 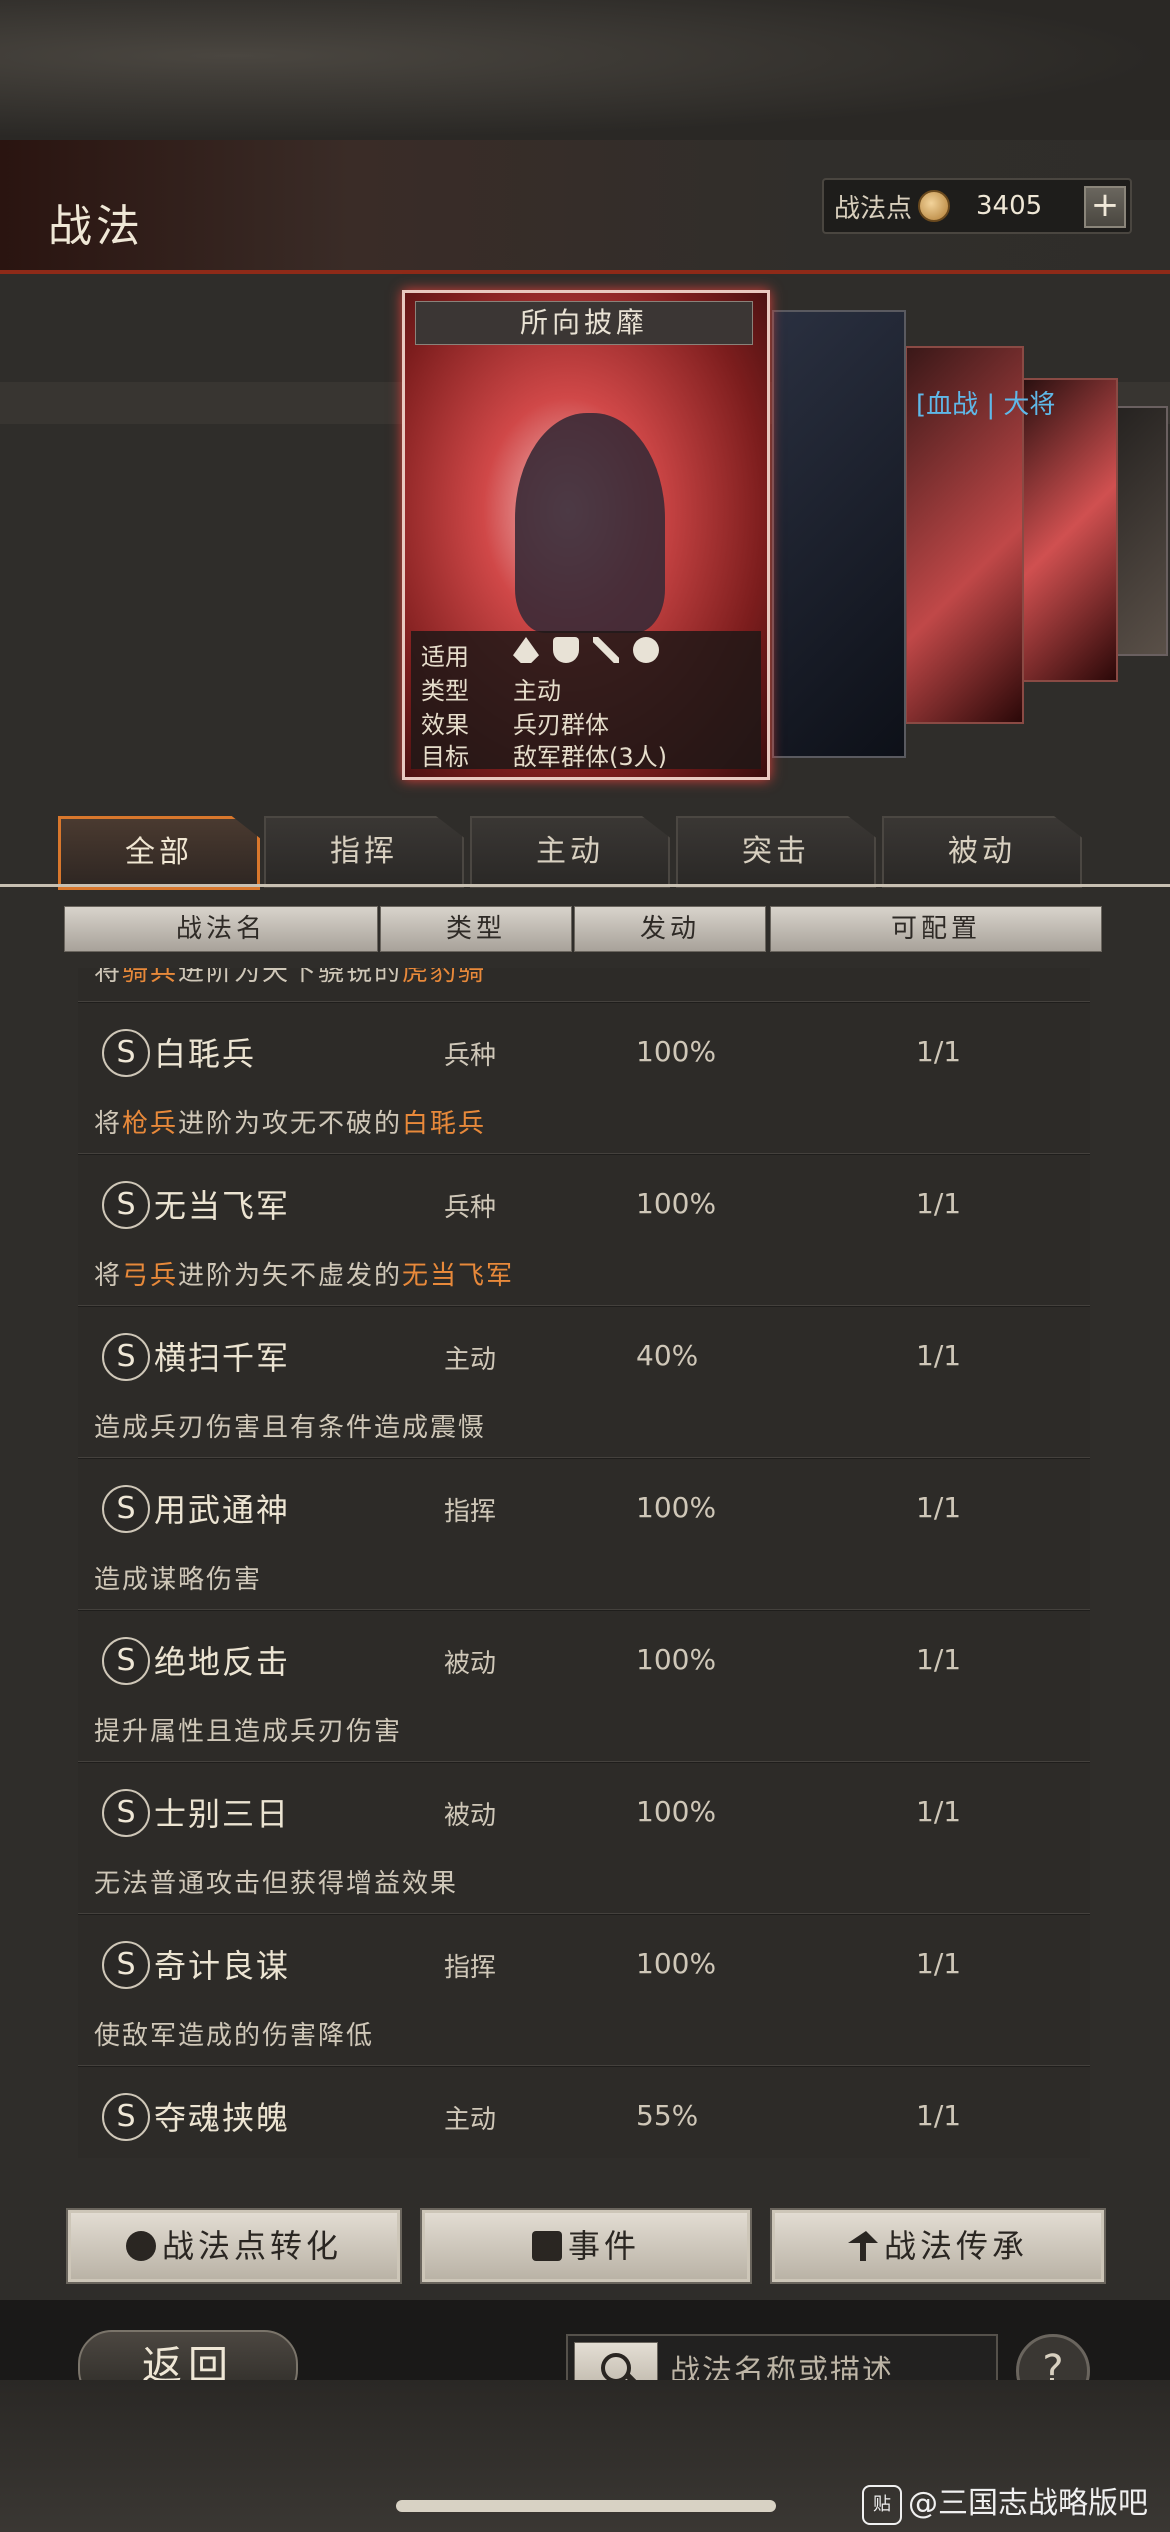 What do you see at coordinates (584, 1078) in the screenshot?
I see `list-item: S 白毦兵 兵种 100% 1/1 将枪兵进阶为攻无不破的白毦兵` at bounding box center [584, 1078].